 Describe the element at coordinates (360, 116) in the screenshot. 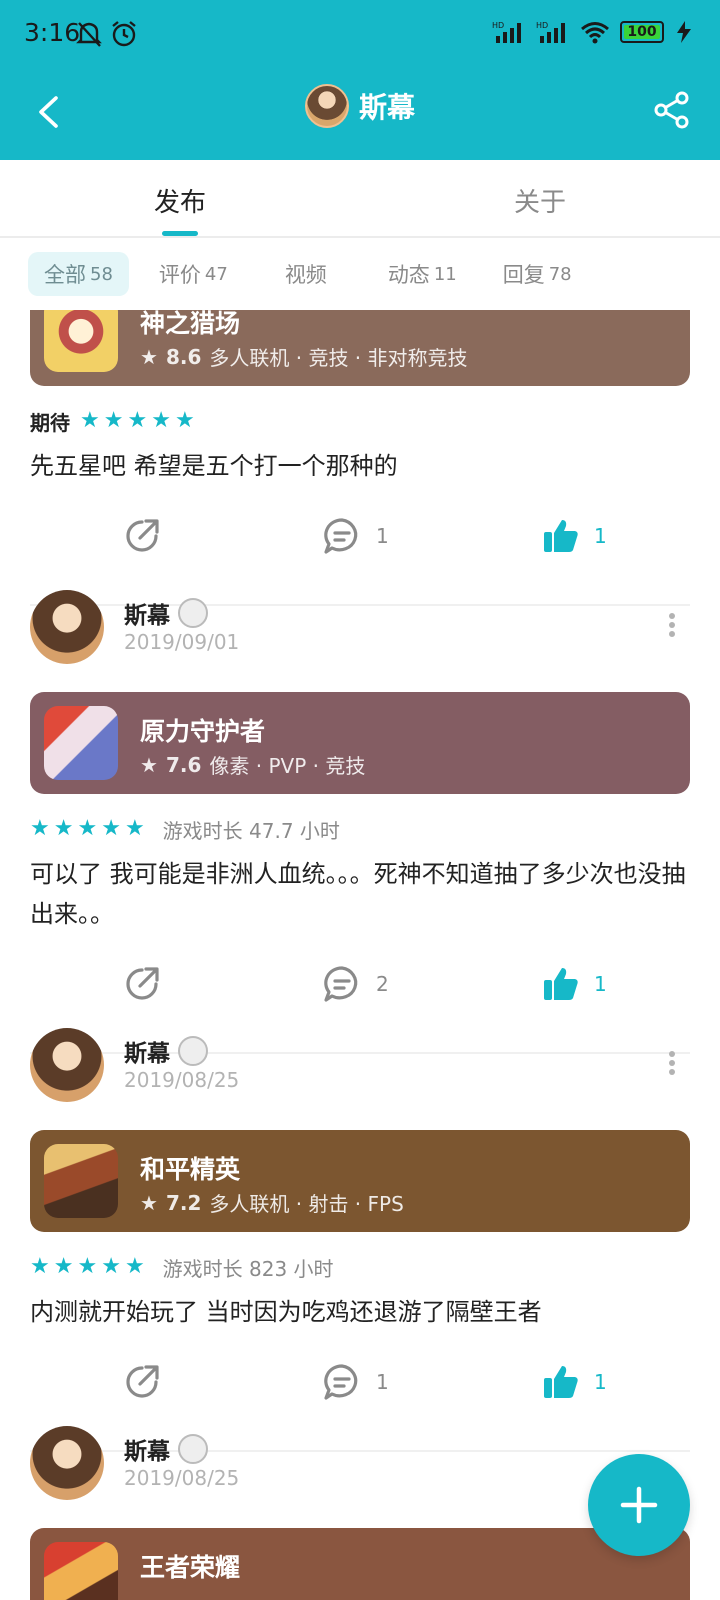

I see `top-navbar: 斯幕` at that location.